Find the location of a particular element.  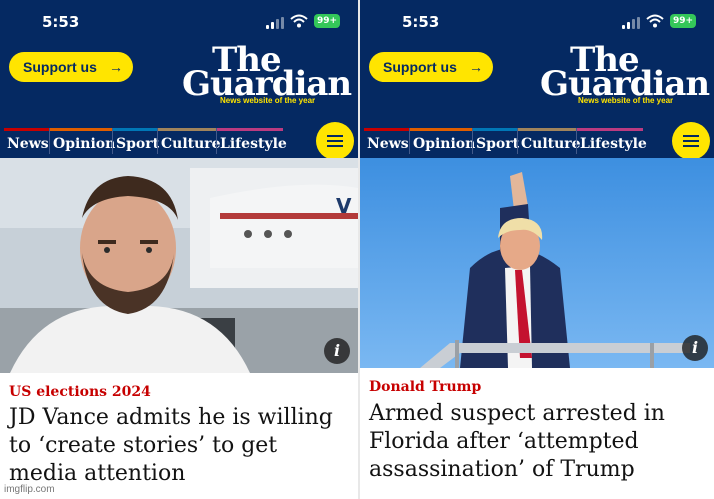

headline-line: Florida after ‘attempted is located at coordinates (504, 441).